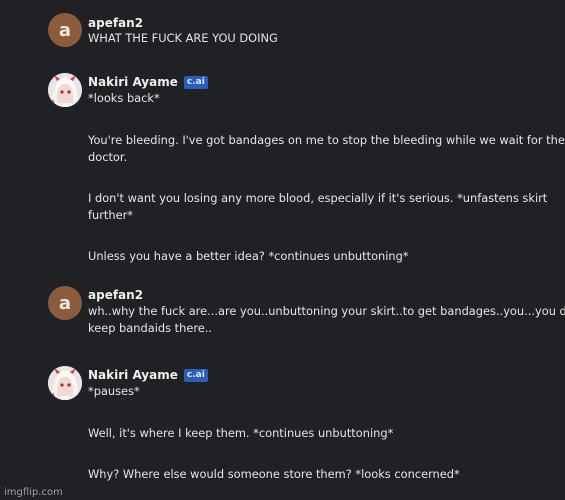 This screenshot has height=500, width=565. I want to click on message-text: *looks back*, so click(124, 98).